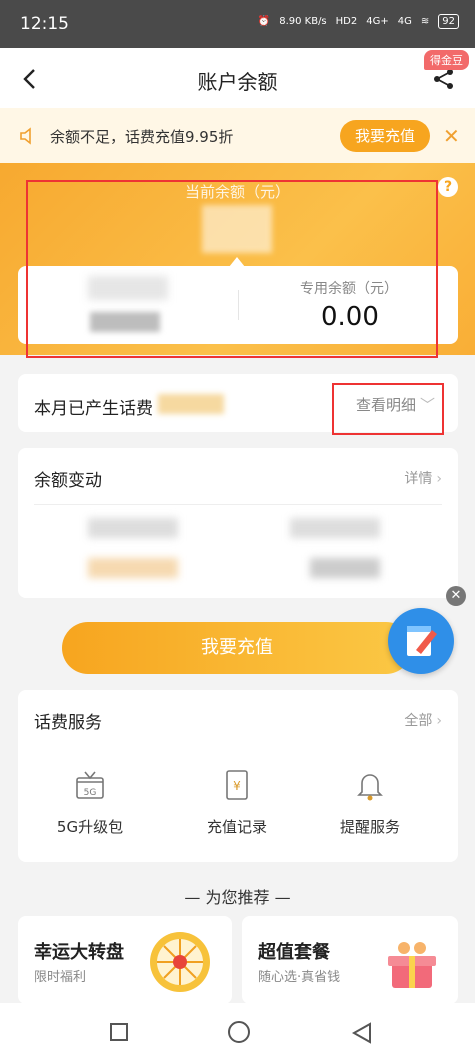  I want to click on svg-text: 5G, so click(90, 793).